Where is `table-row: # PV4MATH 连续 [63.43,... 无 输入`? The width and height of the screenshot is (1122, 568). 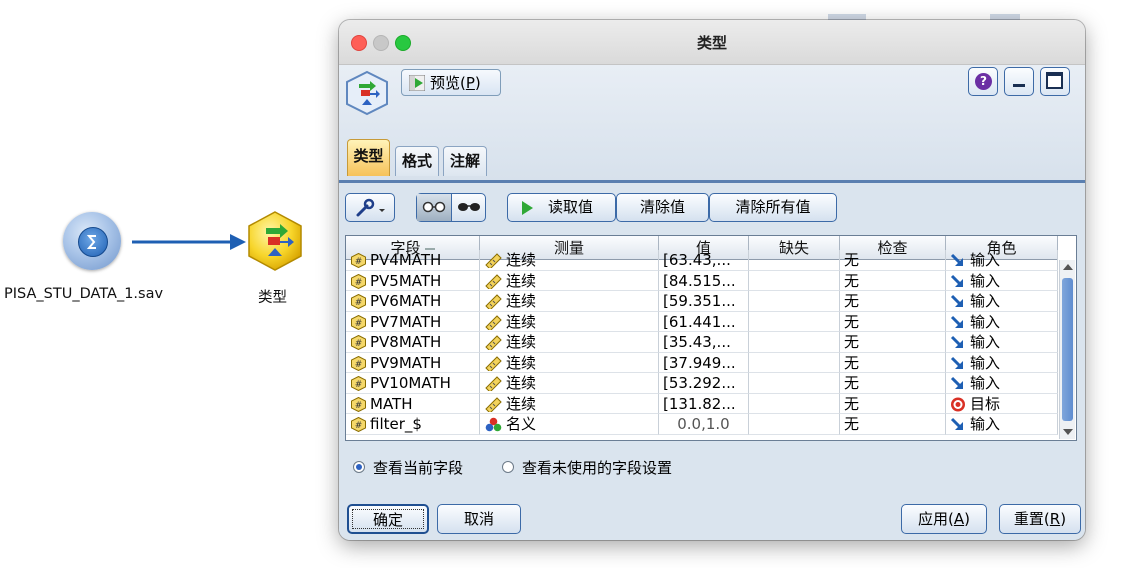 table-row: # PV4MATH 连续 [63.43,... 无 输入 is located at coordinates (702, 260).